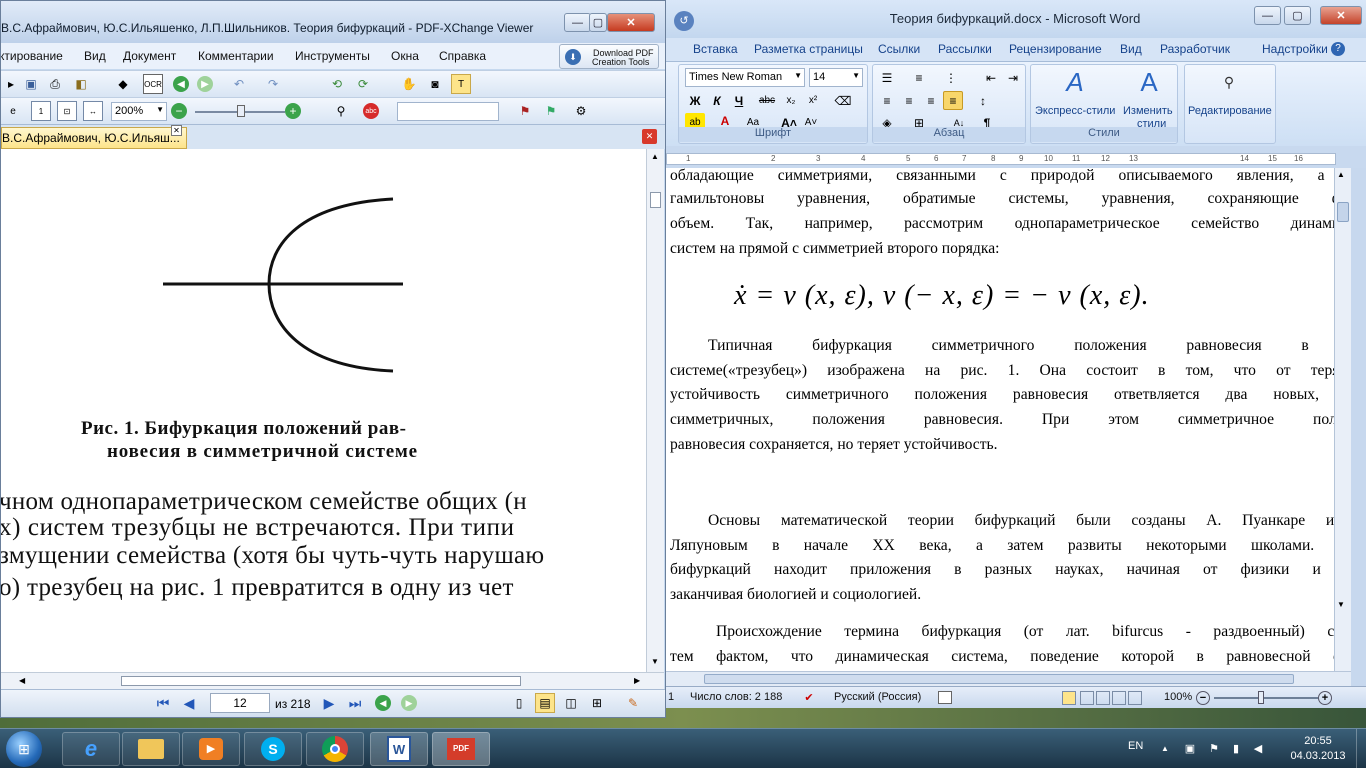 The height and width of the screenshot is (768, 1366). What do you see at coordinates (745, 77) in the screenshot?
I see `font-name-field: Times New Roman ▼` at bounding box center [745, 77].